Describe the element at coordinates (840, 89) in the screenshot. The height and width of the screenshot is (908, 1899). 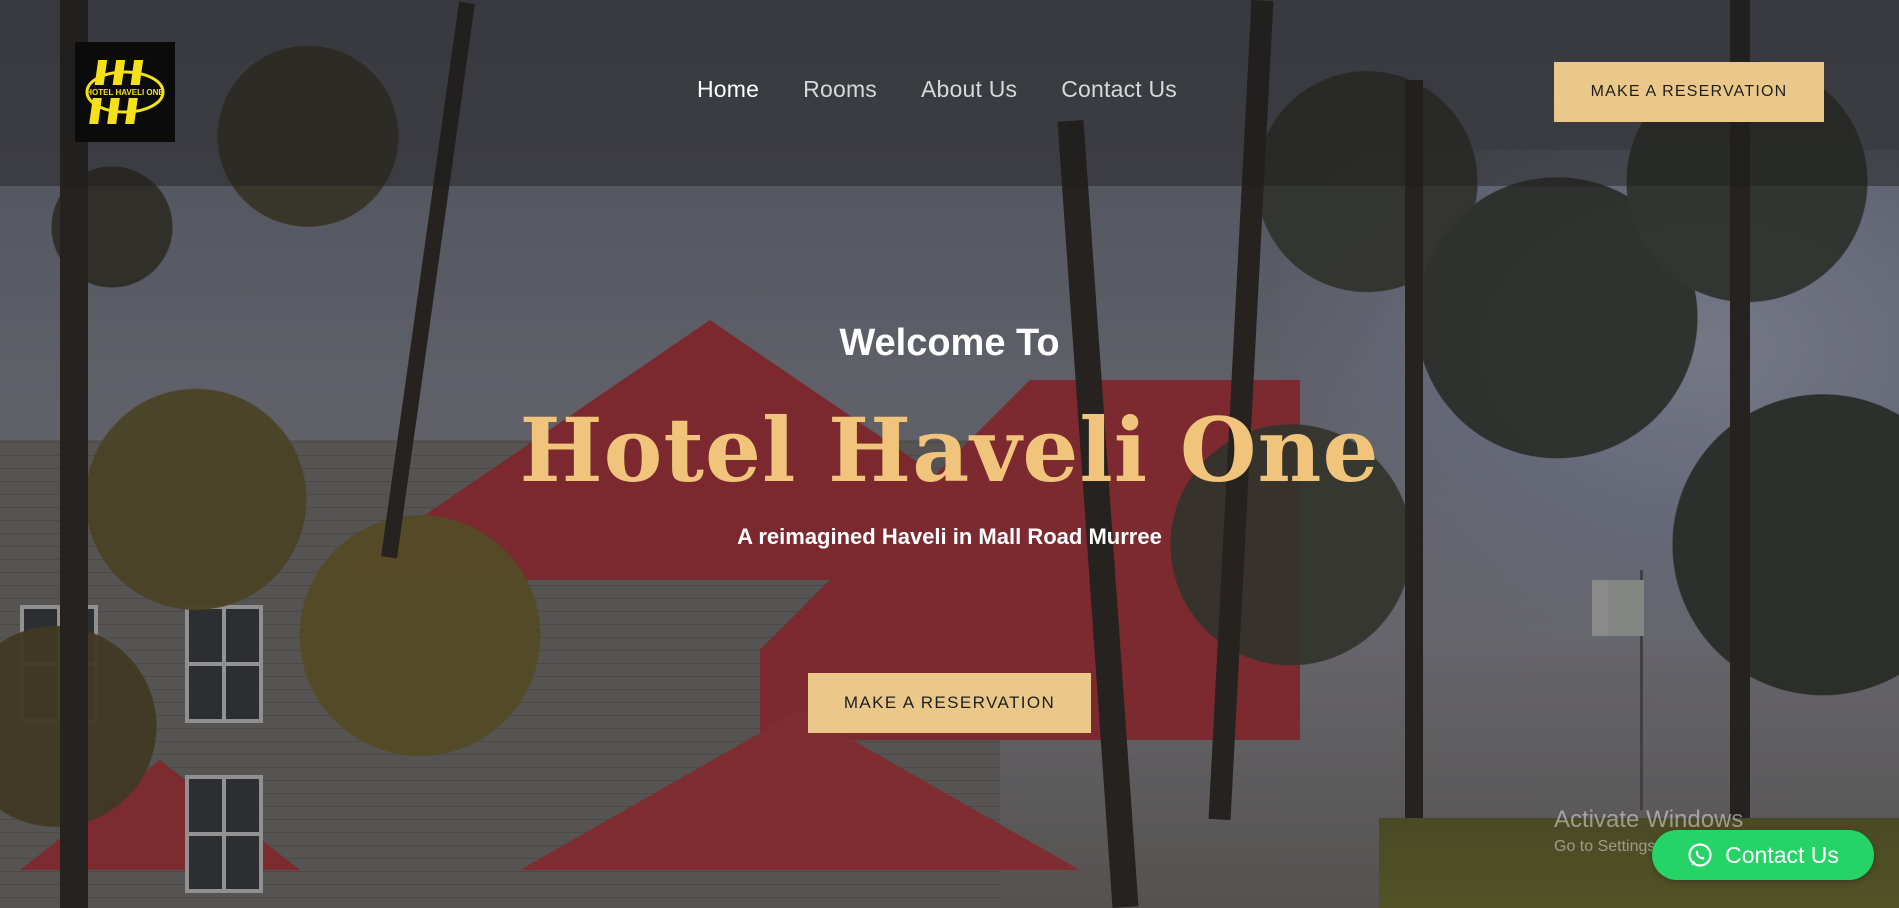
I see `nav-rooms: Rooms` at that location.